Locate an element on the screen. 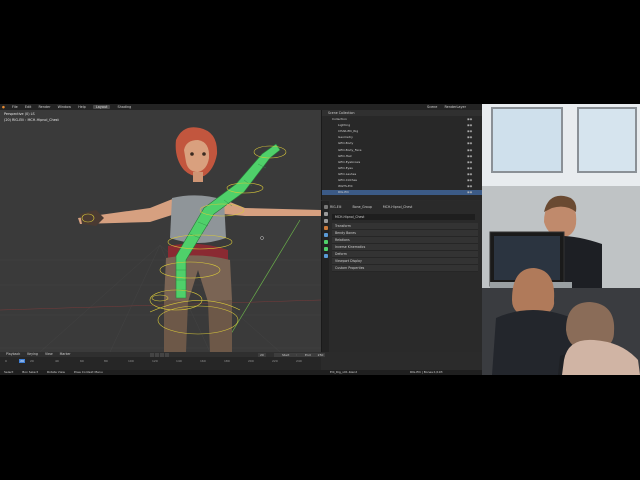 Image resolution: width=640 pixels, height=480 pixels. play-reverse-icon is located at coordinates (157, 354).